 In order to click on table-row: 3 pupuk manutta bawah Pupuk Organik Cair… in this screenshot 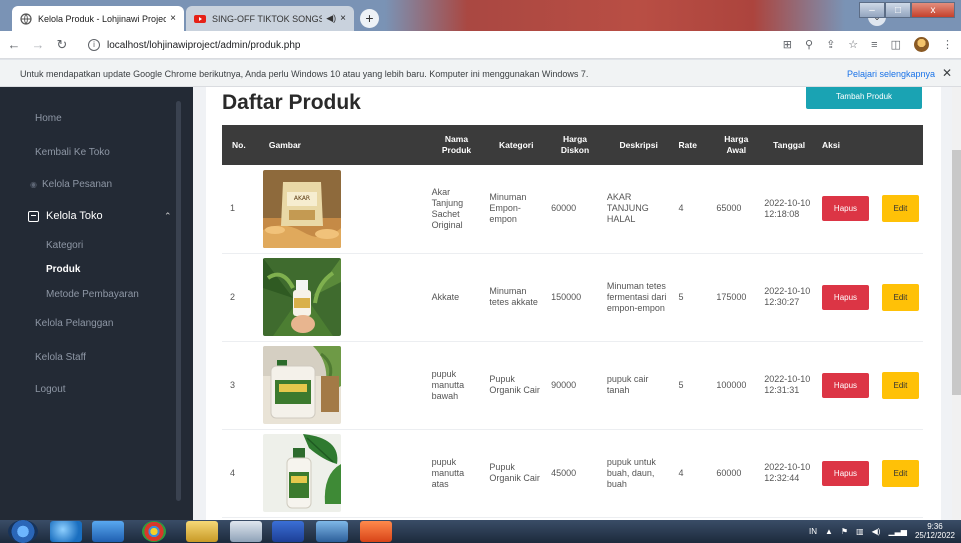, I will do `click(572, 385)`.